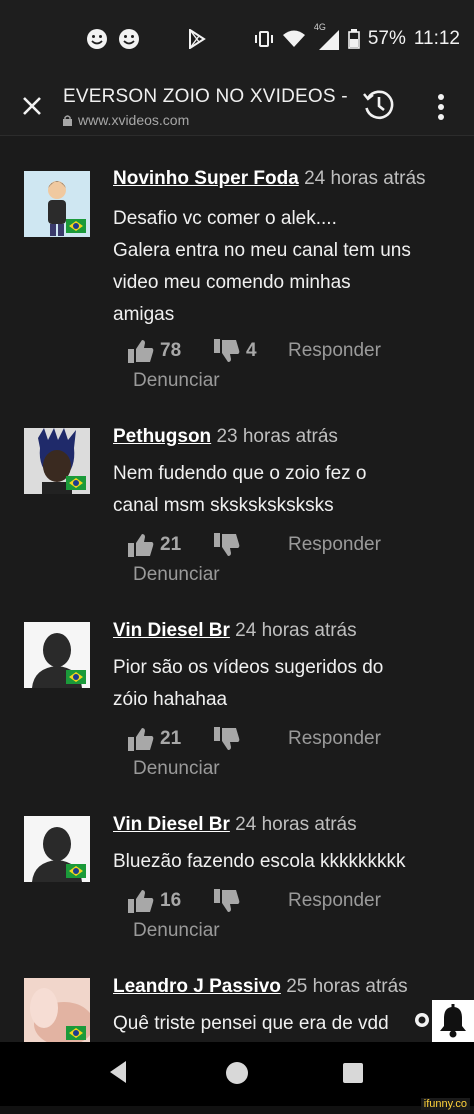  Describe the element at coordinates (134, 120) in the screenshot. I see `url-text: www.xvideos.com` at that location.